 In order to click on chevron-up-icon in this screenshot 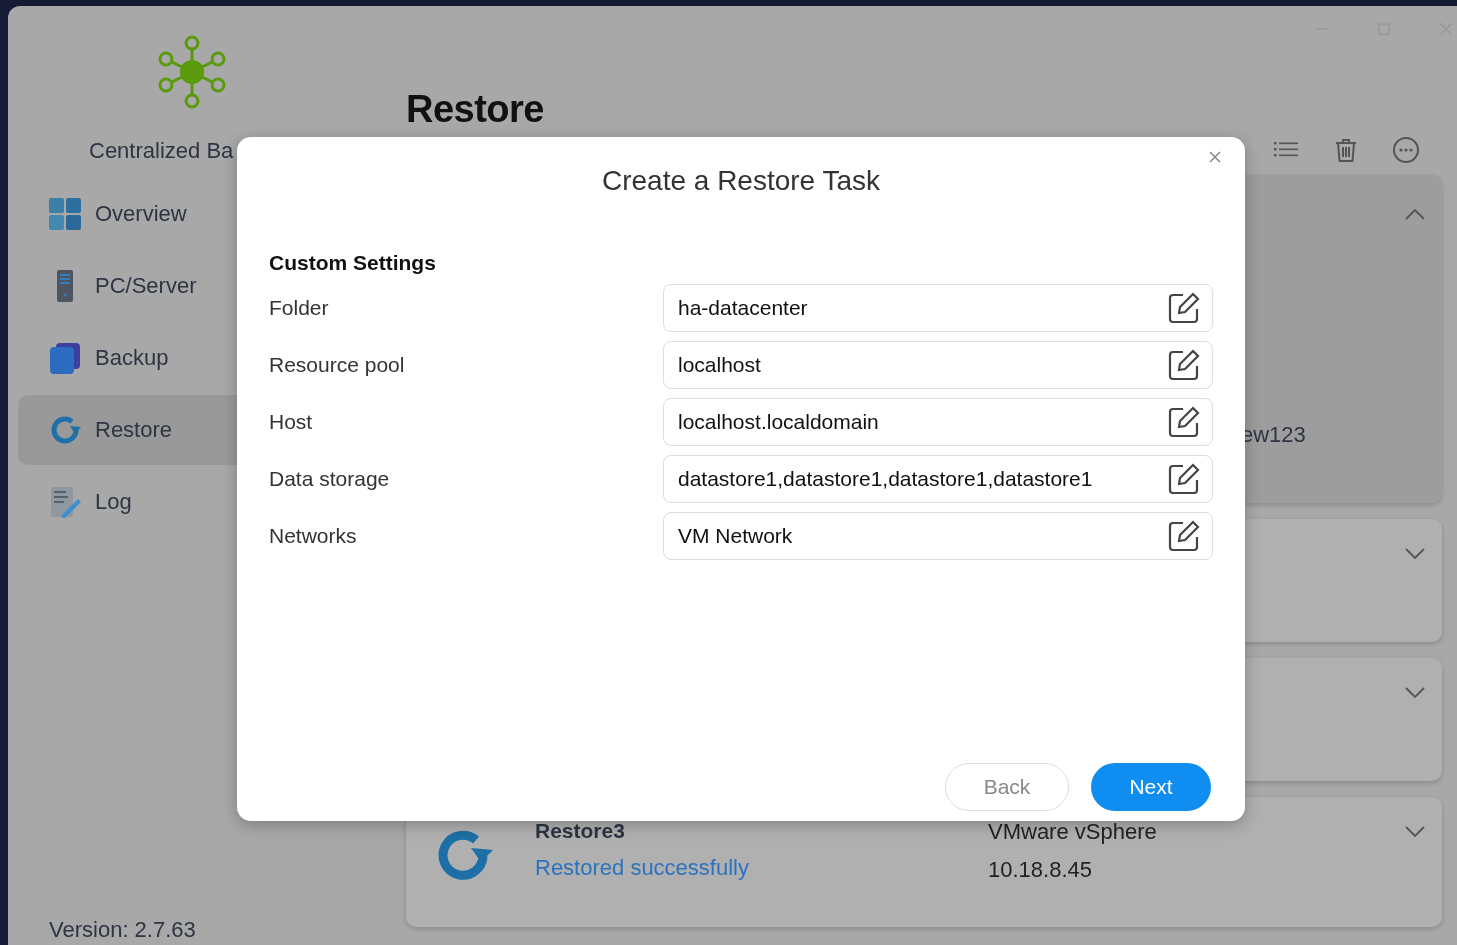, I will do `click(1415, 214)`.